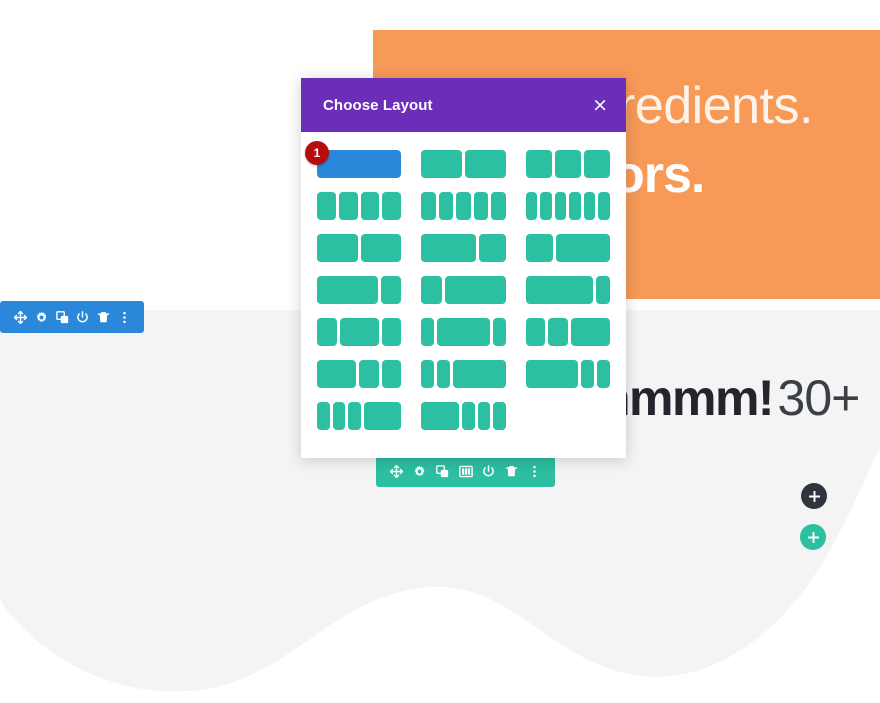 The height and width of the screenshot is (703, 880). What do you see at coordinates (378, 105) in the screenshot?
I see `modal-title: Choose Layout` at bounding box center [378, 105].